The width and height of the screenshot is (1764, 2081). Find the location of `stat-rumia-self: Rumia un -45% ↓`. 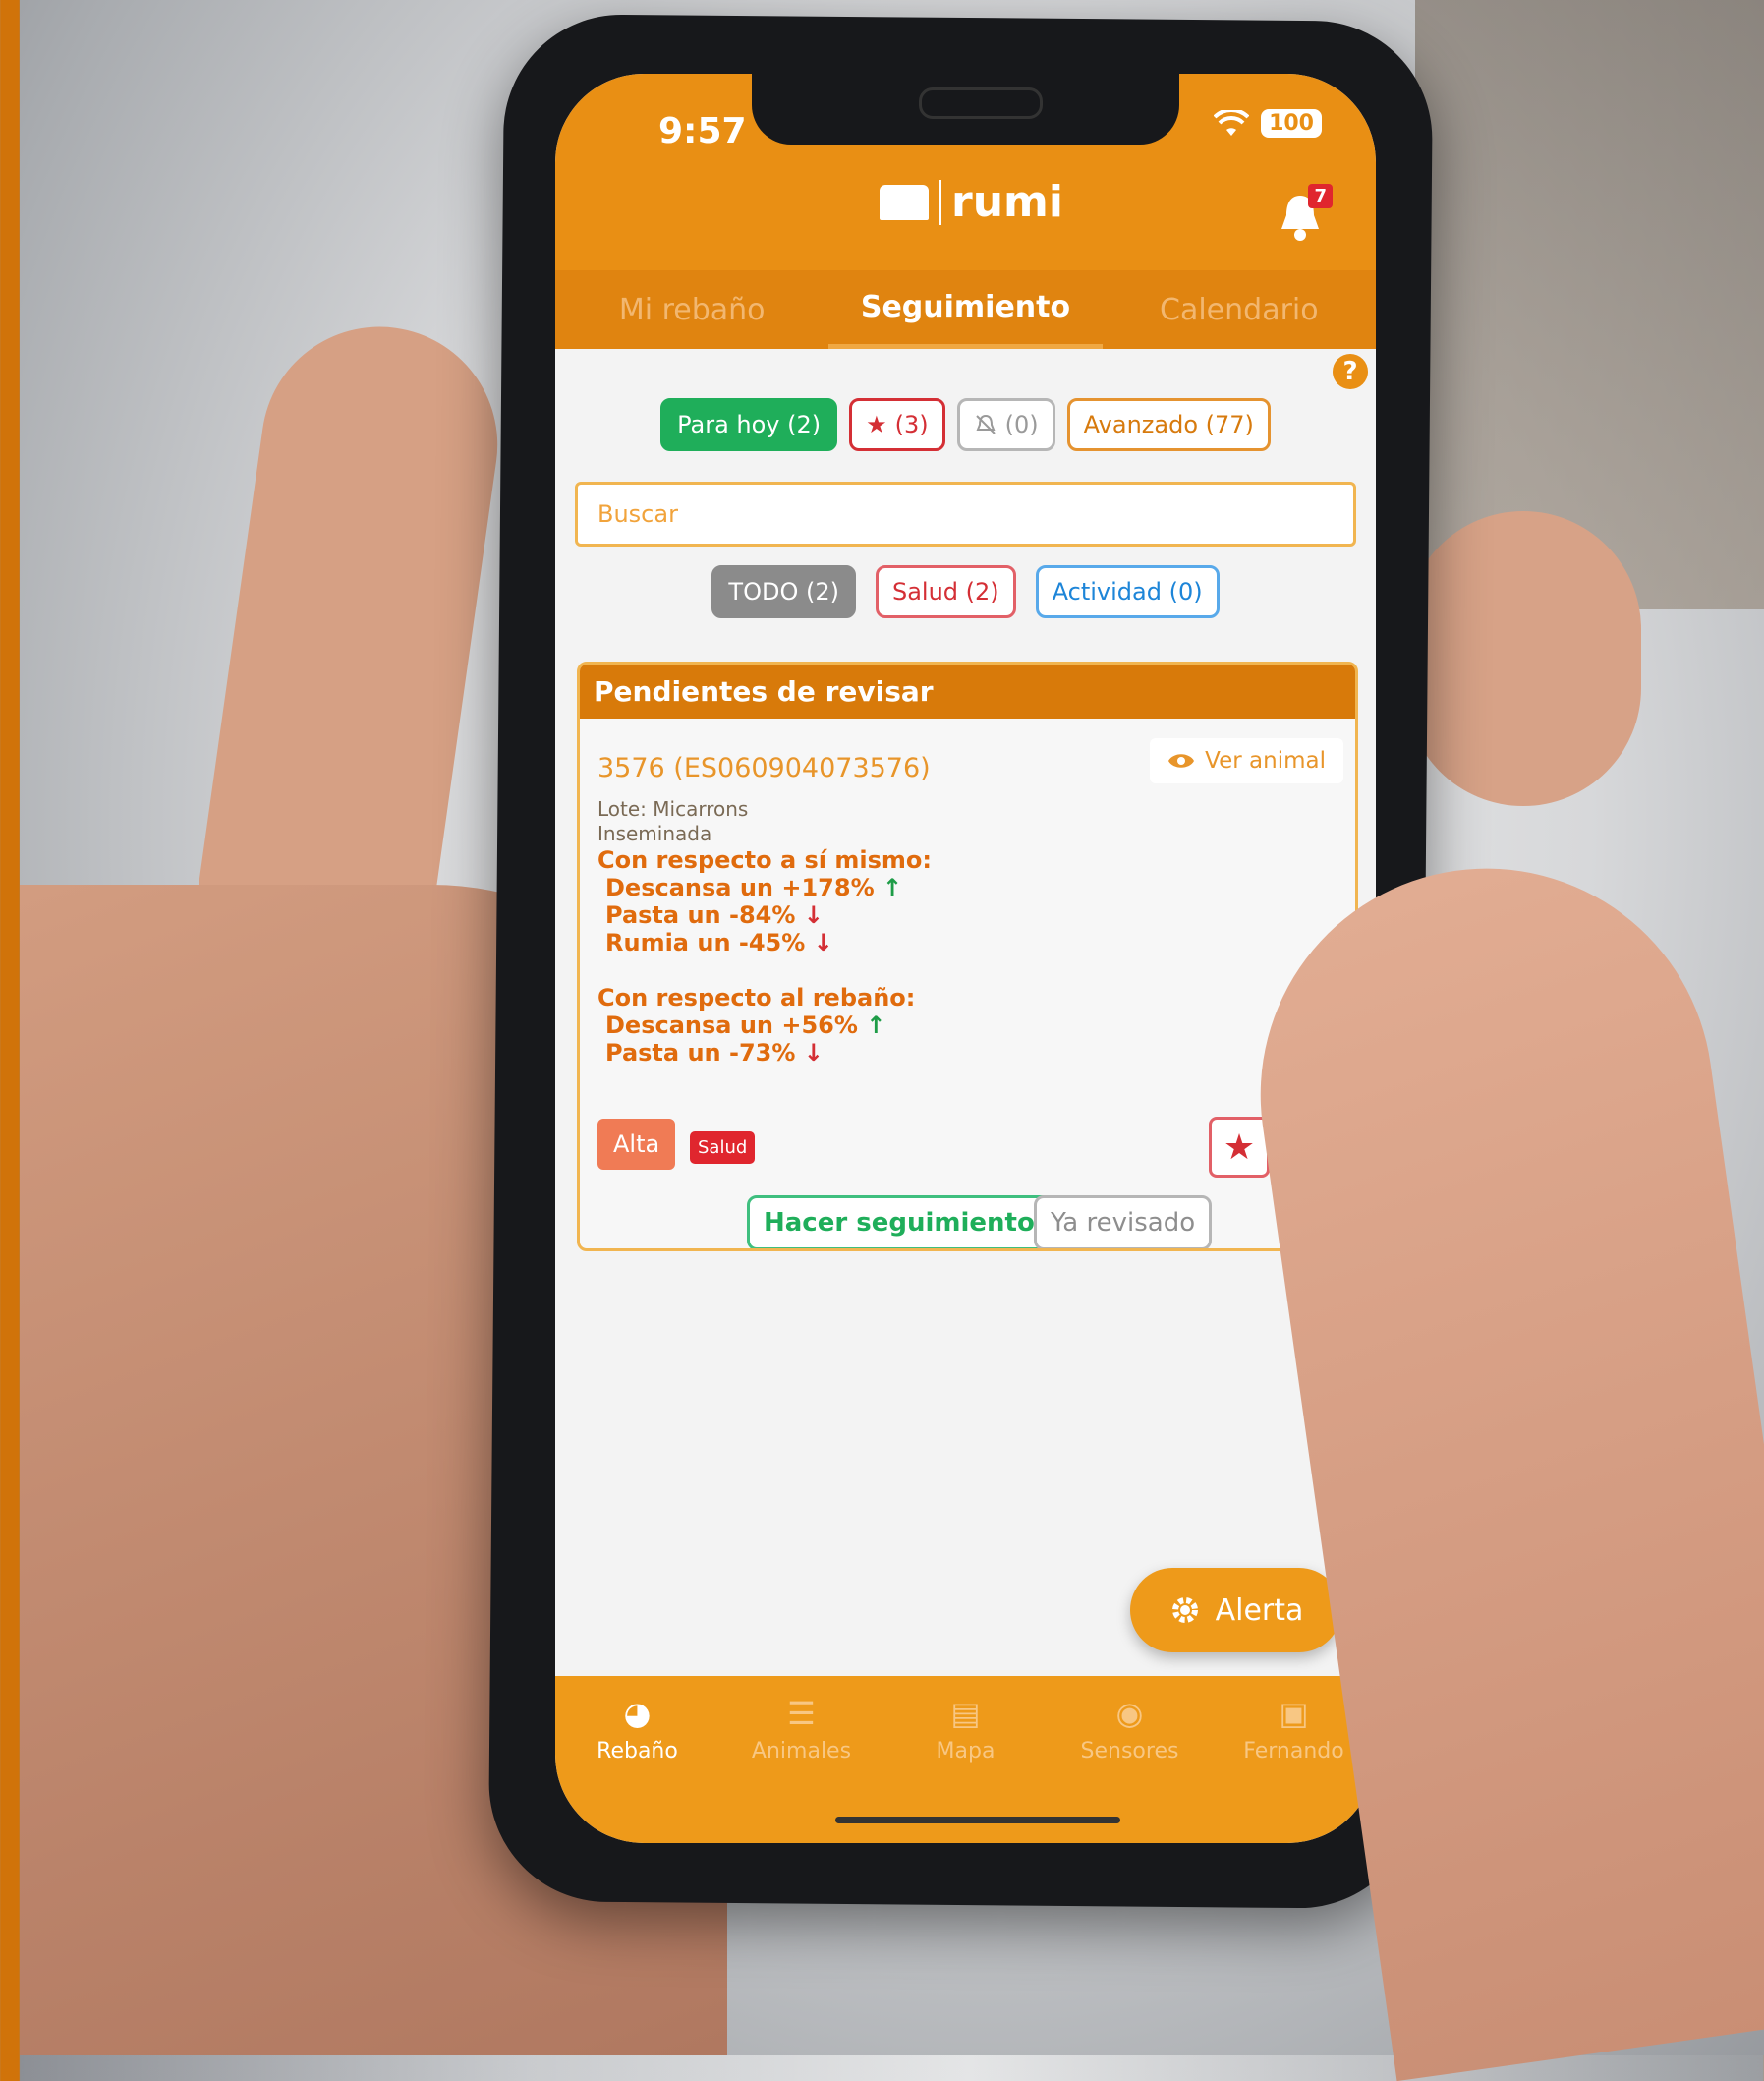

stat-rumia-self: Rumia un -45% ↓ is located at coordinates (719, 942).